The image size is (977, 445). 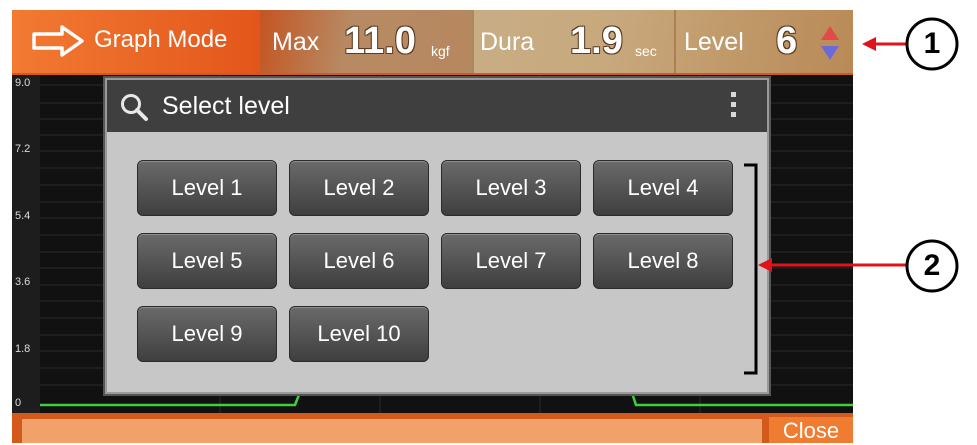 What do you see at coordinates (932, 43) in the screenshot?
I see `callout-number-1: 1` at bounding box center [932, 43].